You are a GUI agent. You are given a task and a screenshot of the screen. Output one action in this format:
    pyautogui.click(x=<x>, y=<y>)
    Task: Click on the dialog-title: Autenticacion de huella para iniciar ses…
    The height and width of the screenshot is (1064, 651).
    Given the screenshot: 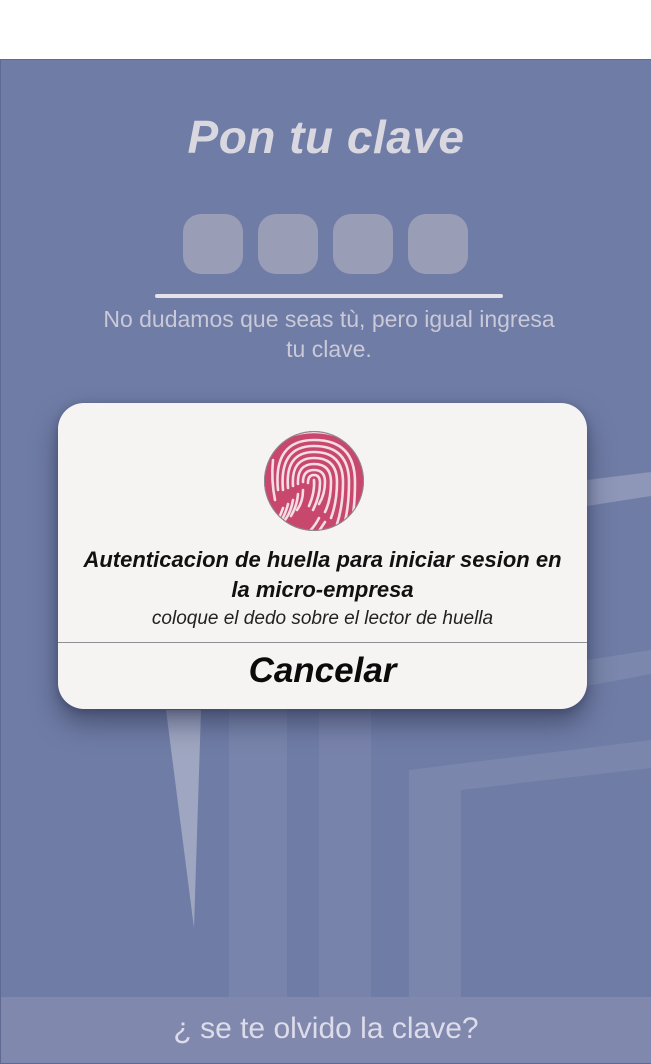 What is the action you would take?
    pyautogui.click(x=322, y=574)
    